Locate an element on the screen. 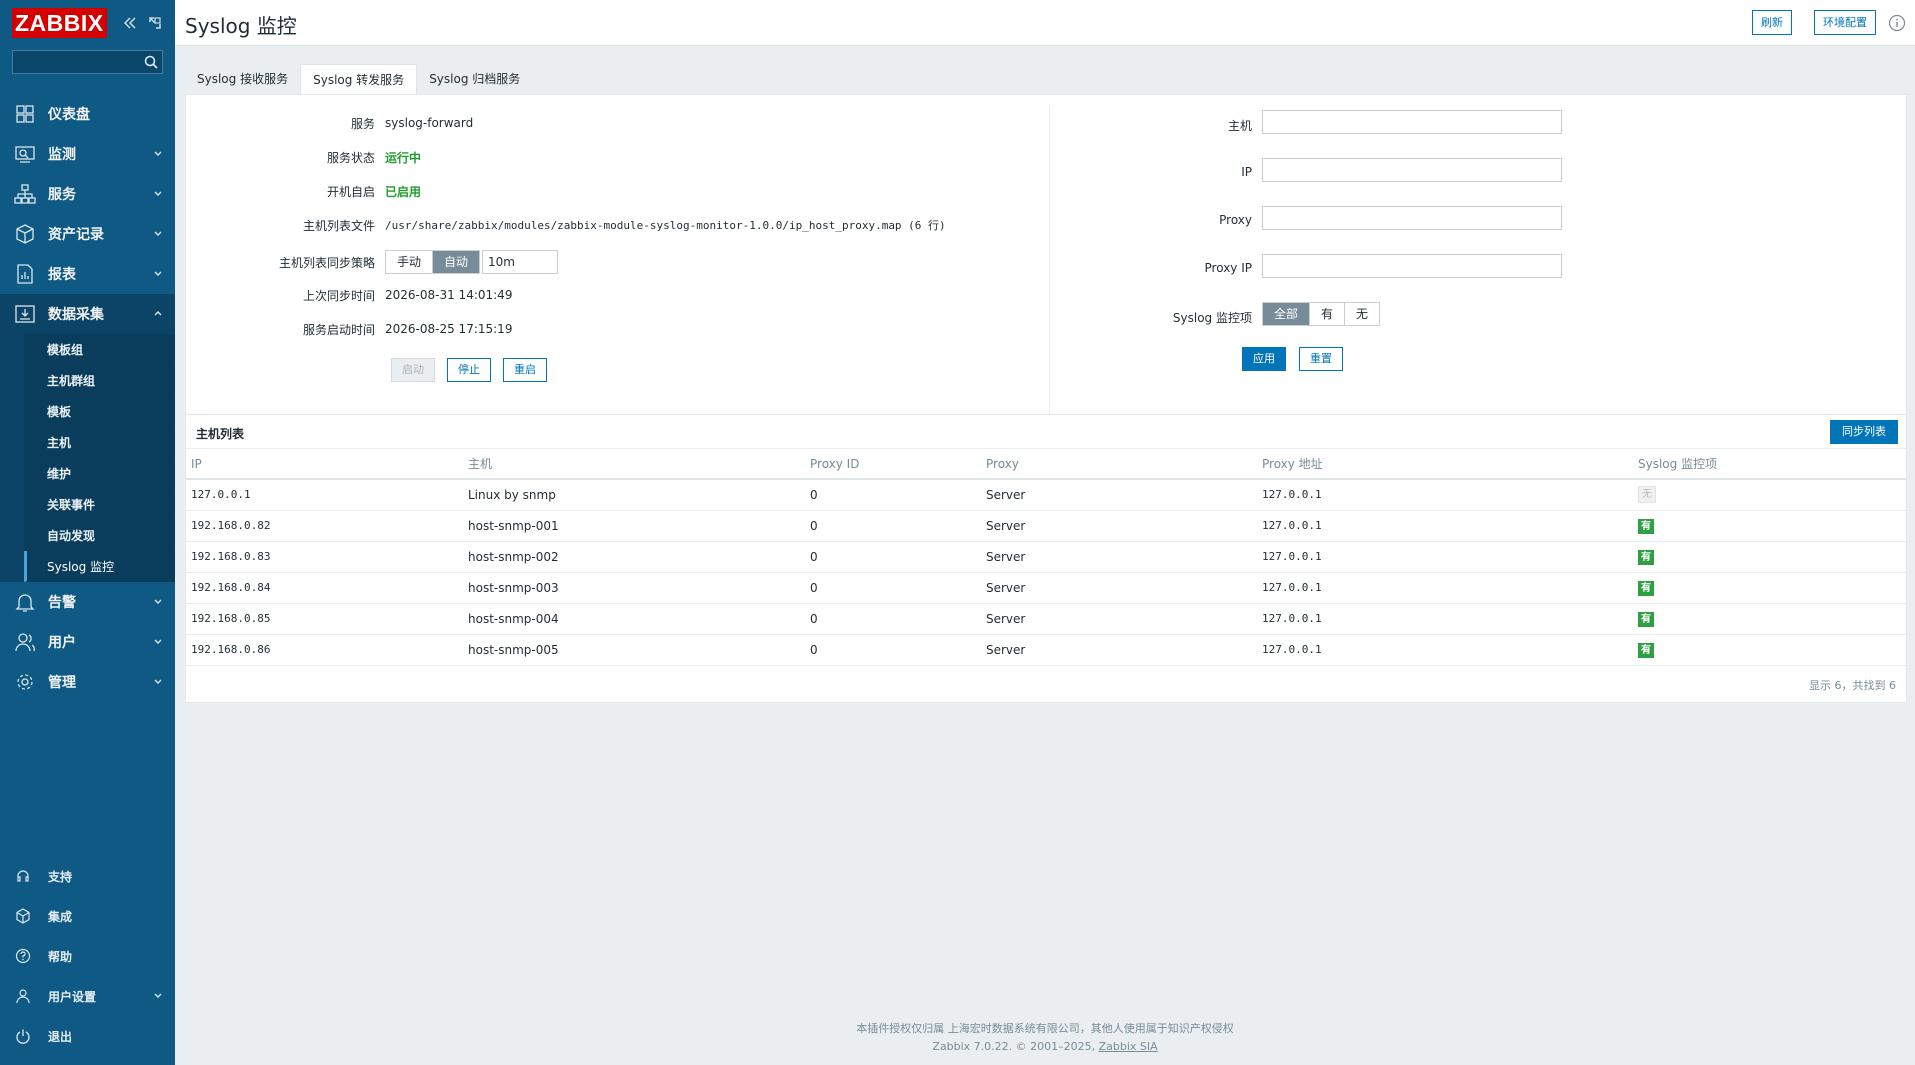  syslog-all-option: 全部 is located at coordinates (1287, 314).